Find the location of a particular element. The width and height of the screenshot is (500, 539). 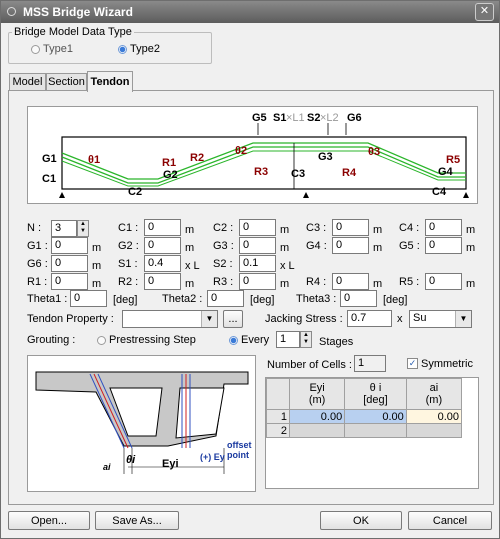

type2-radio is located at coordinates (122, 49).